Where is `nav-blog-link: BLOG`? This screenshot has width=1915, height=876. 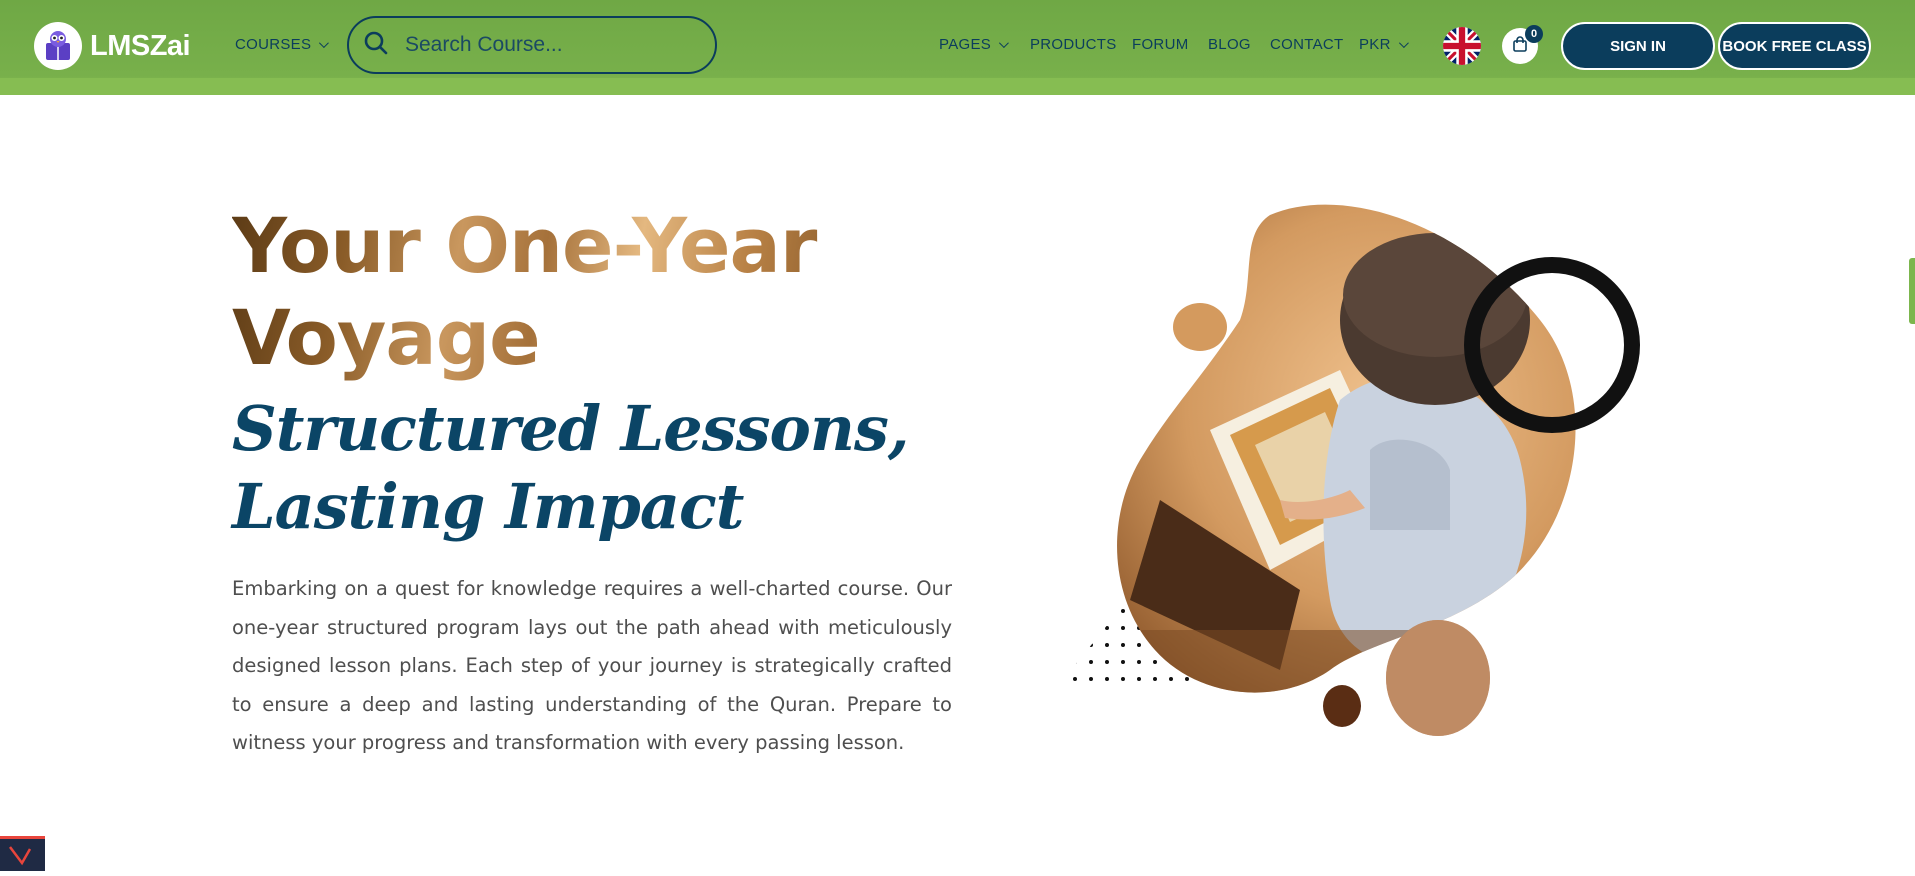
nav-blog-link: BLOG is located at coordinates (1229, 44).